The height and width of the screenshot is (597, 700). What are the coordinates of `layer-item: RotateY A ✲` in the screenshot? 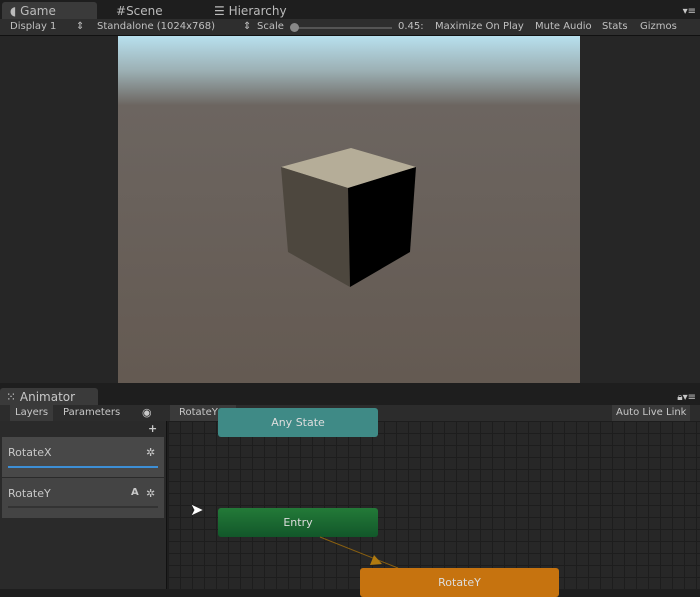 It's located at (83, 498).